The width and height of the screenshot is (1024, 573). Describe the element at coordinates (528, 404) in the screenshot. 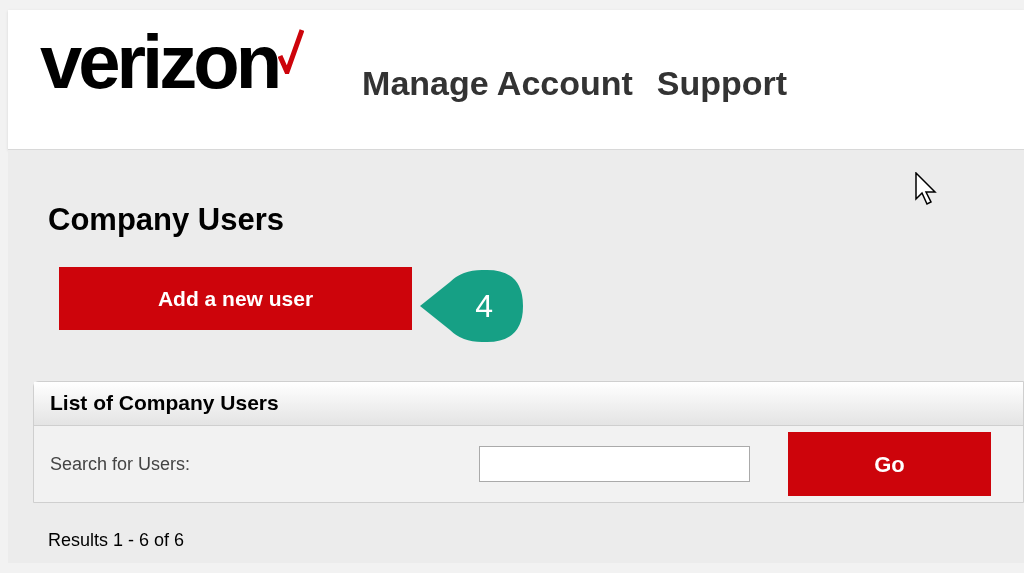

I see `panel-title: List of Company Users` at that location.